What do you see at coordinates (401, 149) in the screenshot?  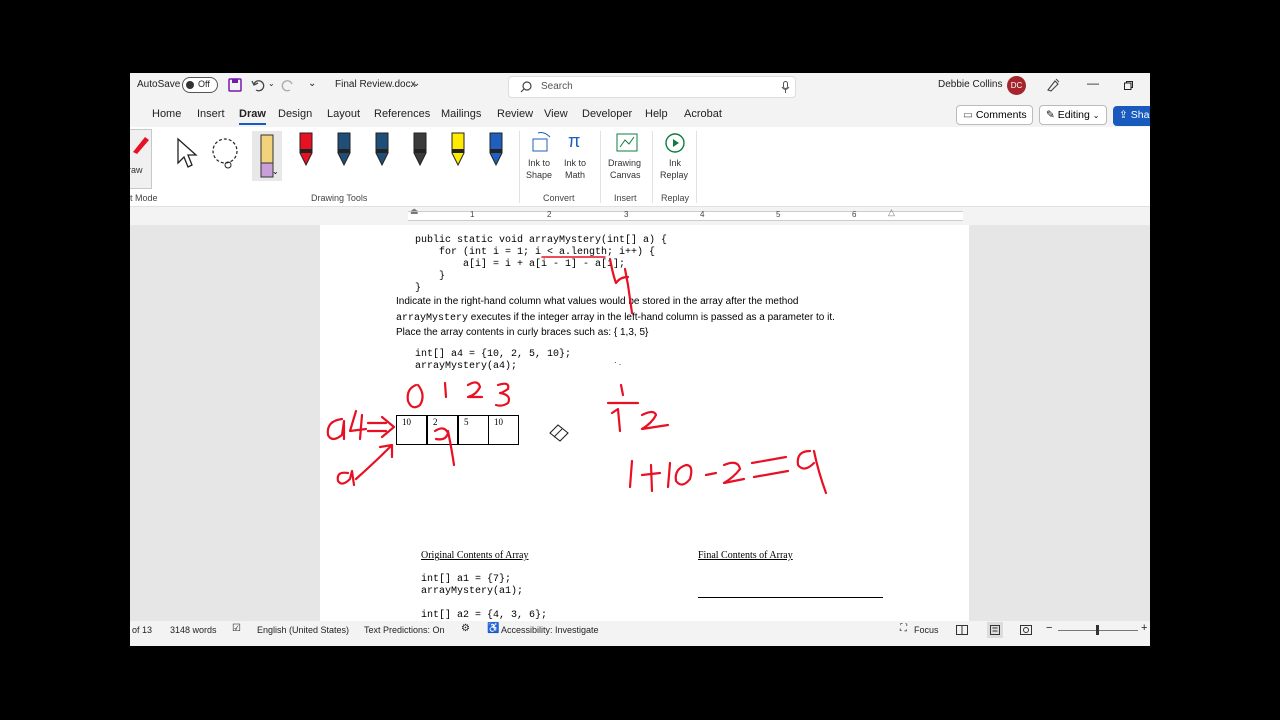 I see `pen-gallery` at bounding box center [401, 149].